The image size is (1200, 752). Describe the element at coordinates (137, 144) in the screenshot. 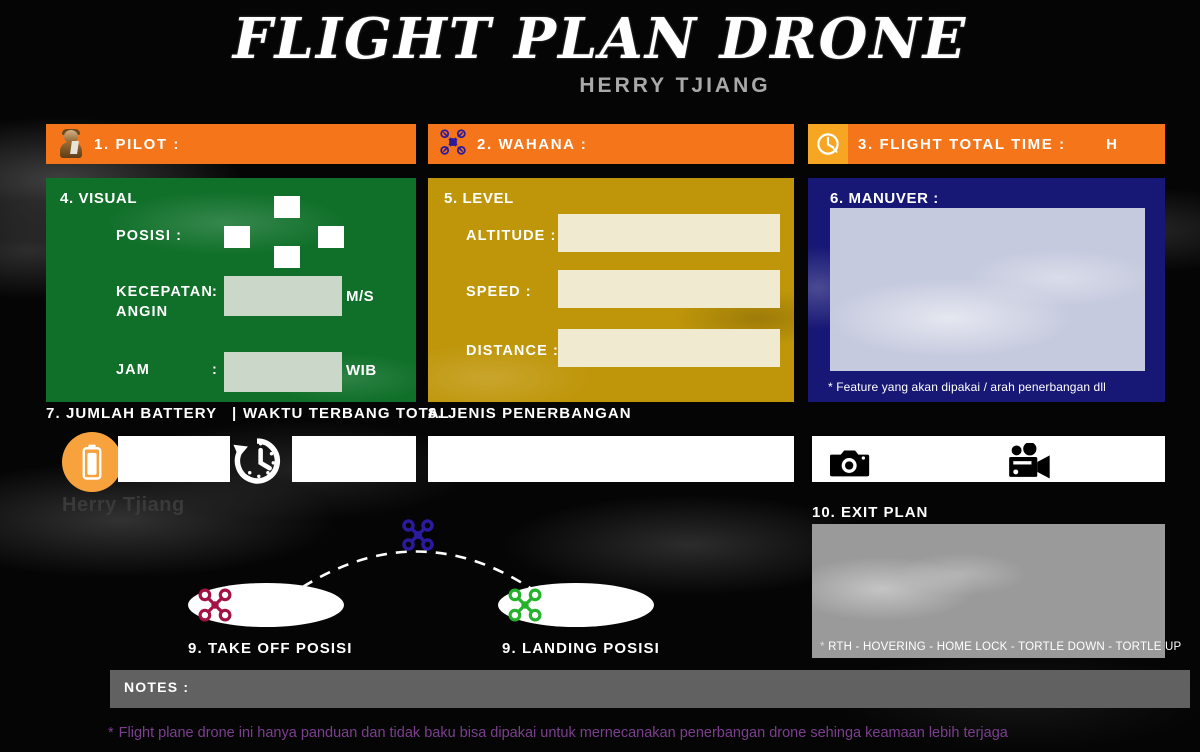

I see `pilot-label: 1. PILOT :` at that location.